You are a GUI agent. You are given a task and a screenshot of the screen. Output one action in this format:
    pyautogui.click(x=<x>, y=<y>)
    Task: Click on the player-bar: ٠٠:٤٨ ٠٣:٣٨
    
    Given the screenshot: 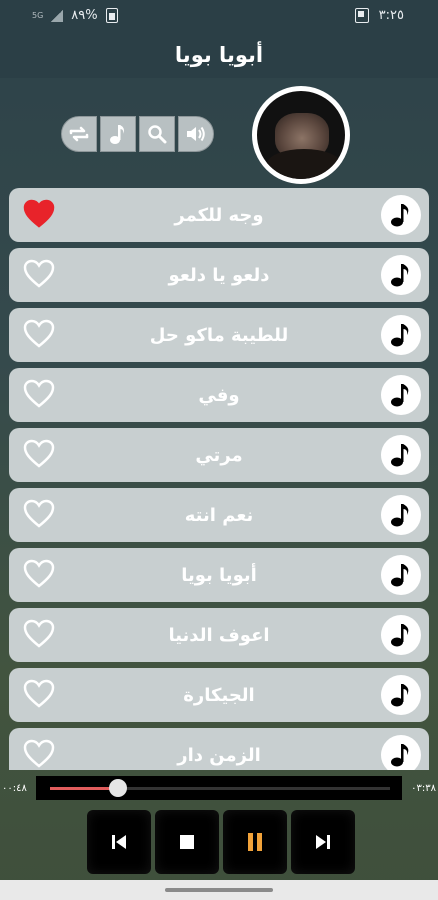 What is the action you would take?
    pyautogui.click(x=219, y=788)
    